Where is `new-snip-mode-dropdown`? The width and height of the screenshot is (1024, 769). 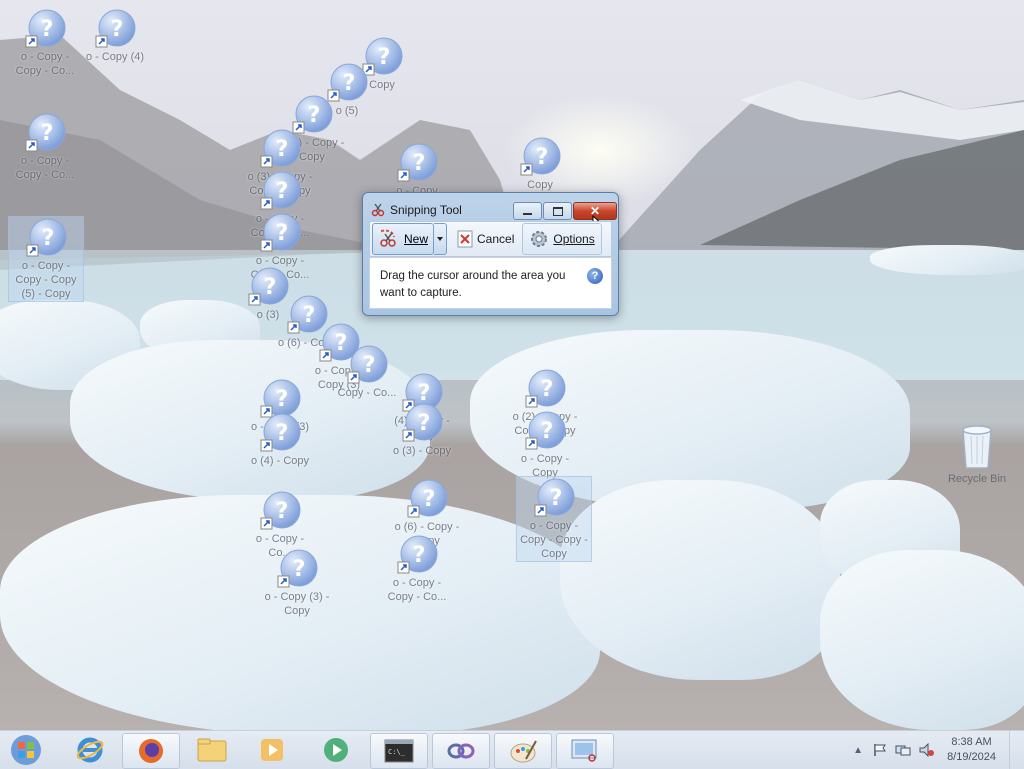 new-snip-mode-dropdown is located at coordinates (441, 239).